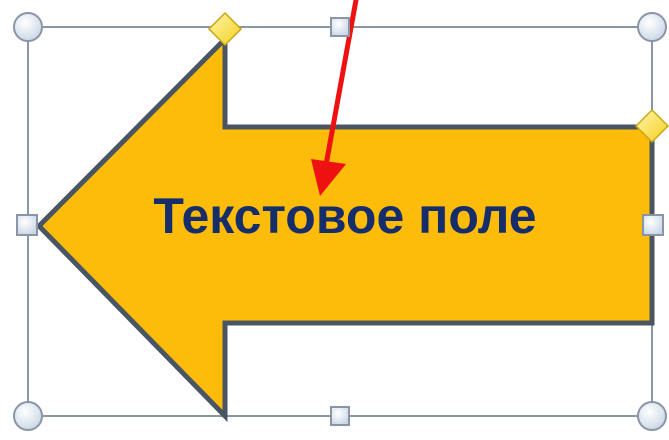  Describe the element at coordinates (653, 225) in the screenshot. I see `resize-handle-right` at that location.